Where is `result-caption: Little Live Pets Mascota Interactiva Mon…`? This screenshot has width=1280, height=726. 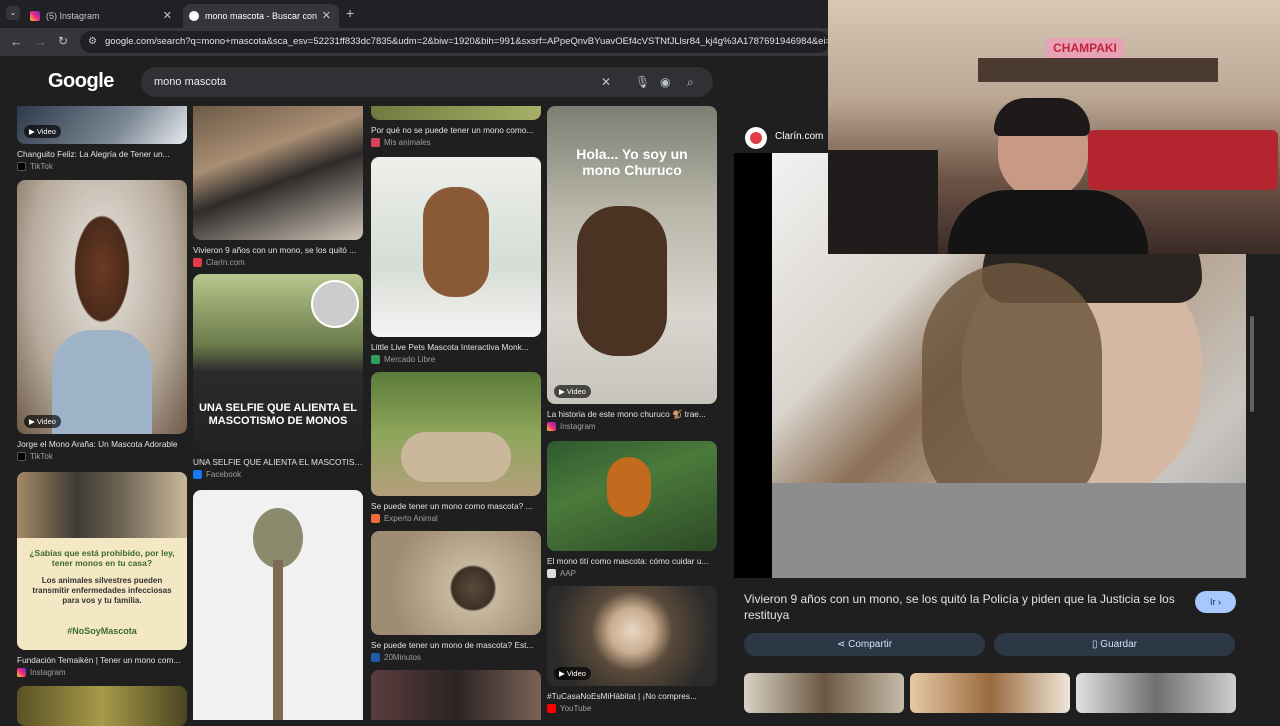 result-caption: Little Live Pets Mascota Interactiva Mon… is located at coordinates (456, 347).